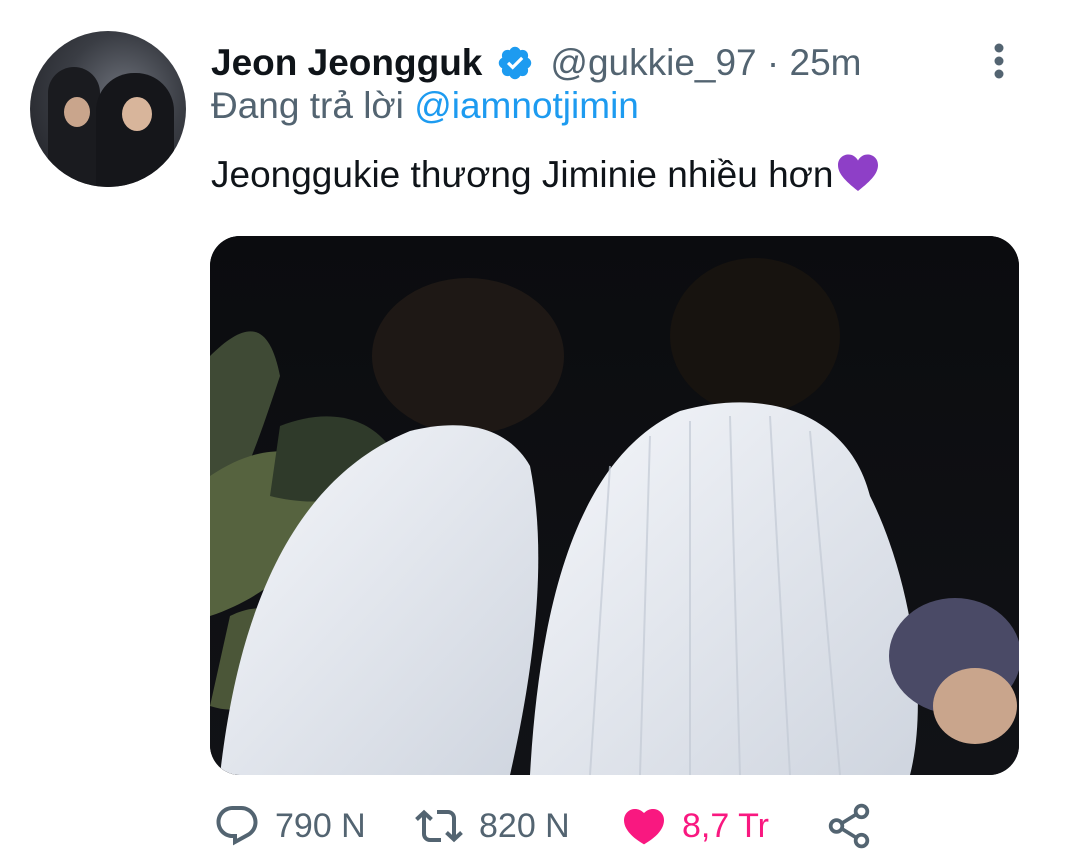  I want to click on share-action, so click(849, 826).